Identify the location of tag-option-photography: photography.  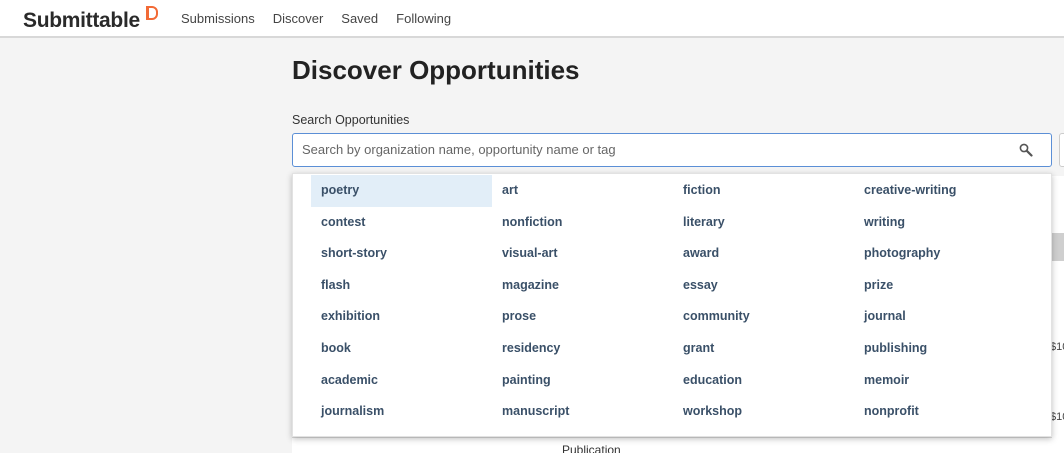
(944, 254).